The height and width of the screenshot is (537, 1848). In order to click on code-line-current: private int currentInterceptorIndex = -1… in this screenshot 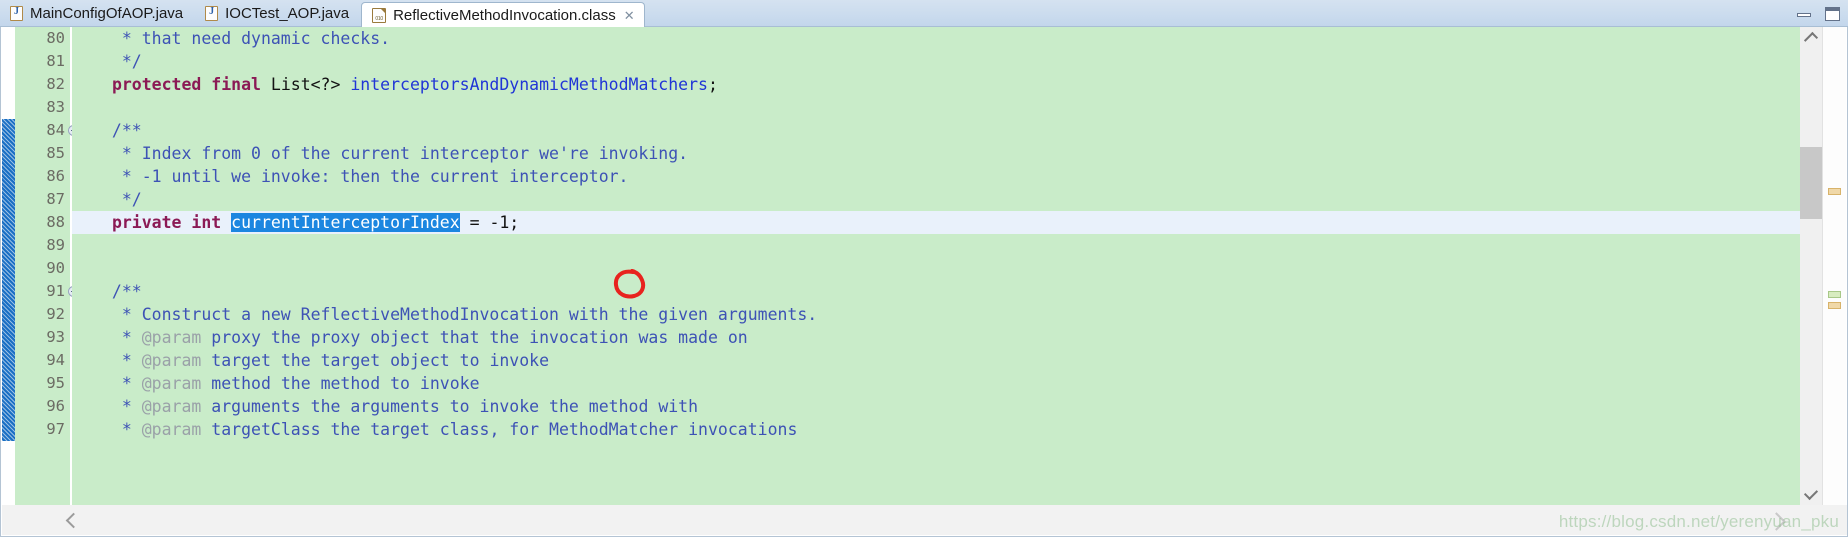, I will do `click(936, 222)`.